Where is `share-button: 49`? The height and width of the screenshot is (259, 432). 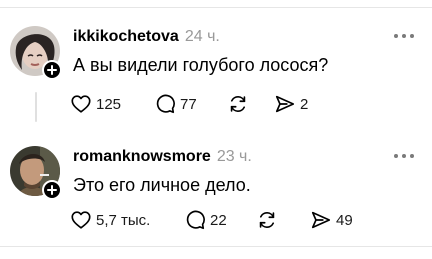
share-button: 49 is located at coordinates (331, 220).